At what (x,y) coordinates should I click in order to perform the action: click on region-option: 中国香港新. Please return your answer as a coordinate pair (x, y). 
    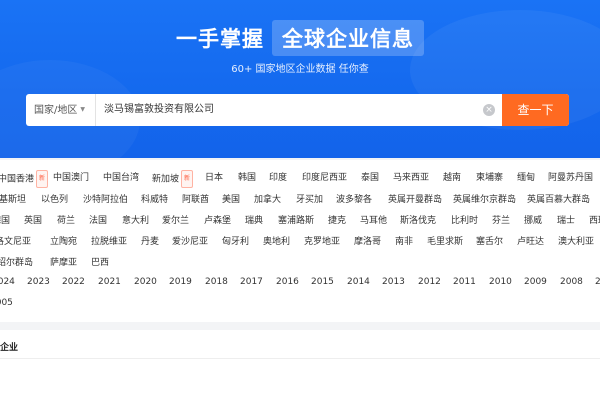
    Looking at the image, I should click on (24, 179).